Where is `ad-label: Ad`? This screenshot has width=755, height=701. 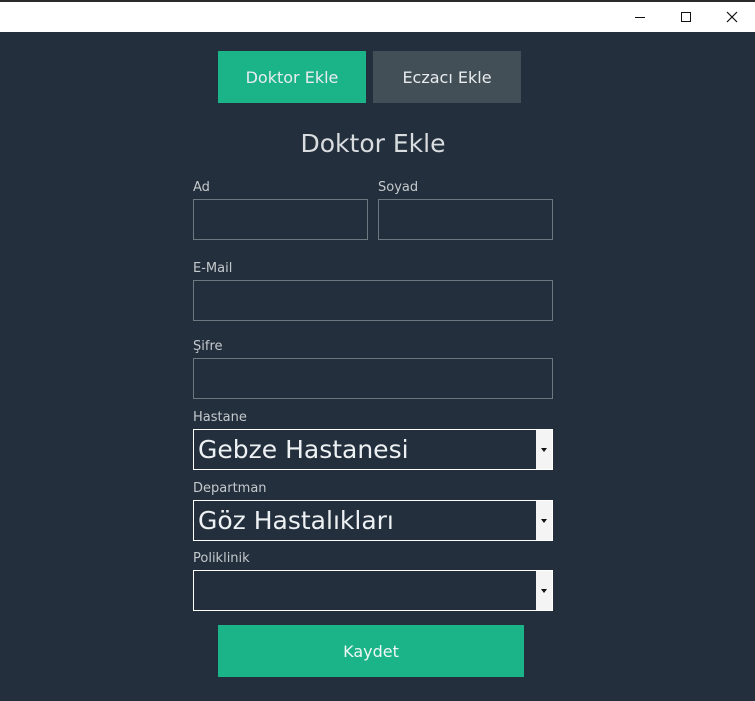 ad-label: Ad is located at coordinates (201, 187).